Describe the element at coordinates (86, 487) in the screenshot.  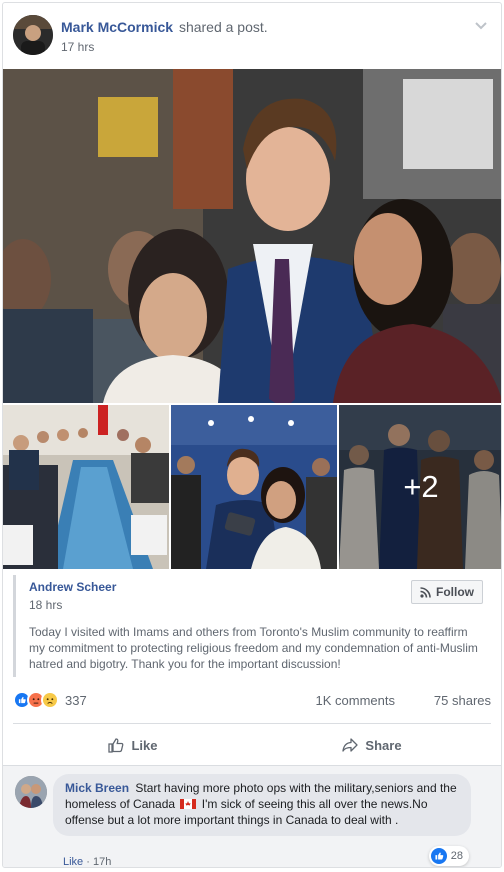
I see `photo-thumb-meeting` at that location.